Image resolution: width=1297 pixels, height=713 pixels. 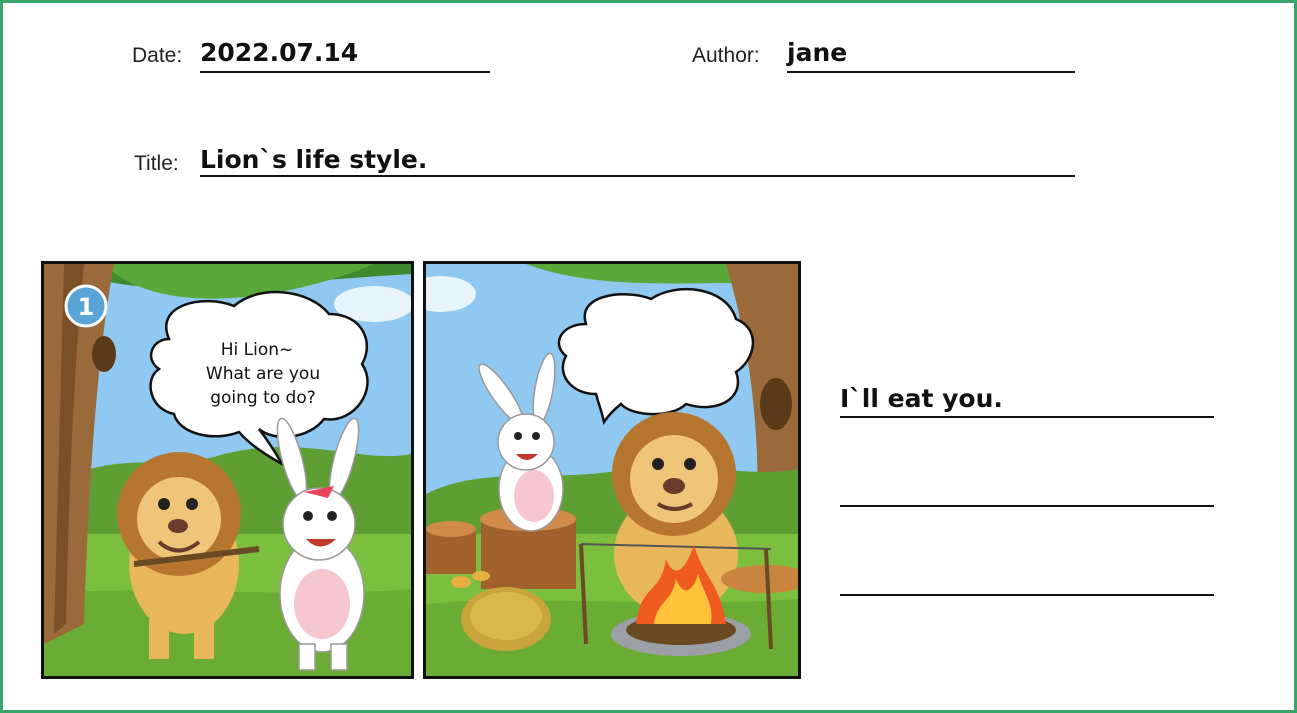 I want to click on title-label: Title:, so click(x=156, y=163).